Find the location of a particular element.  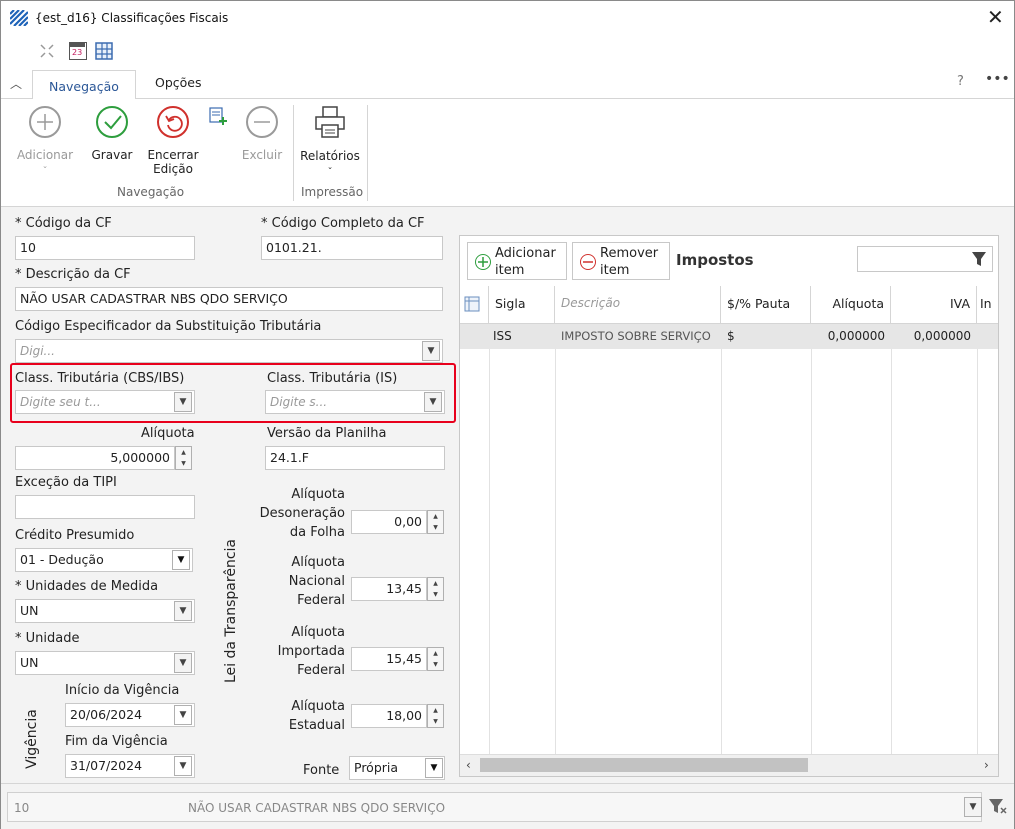

tab-navegacao: Navegação is located at coordinates (84, 85).